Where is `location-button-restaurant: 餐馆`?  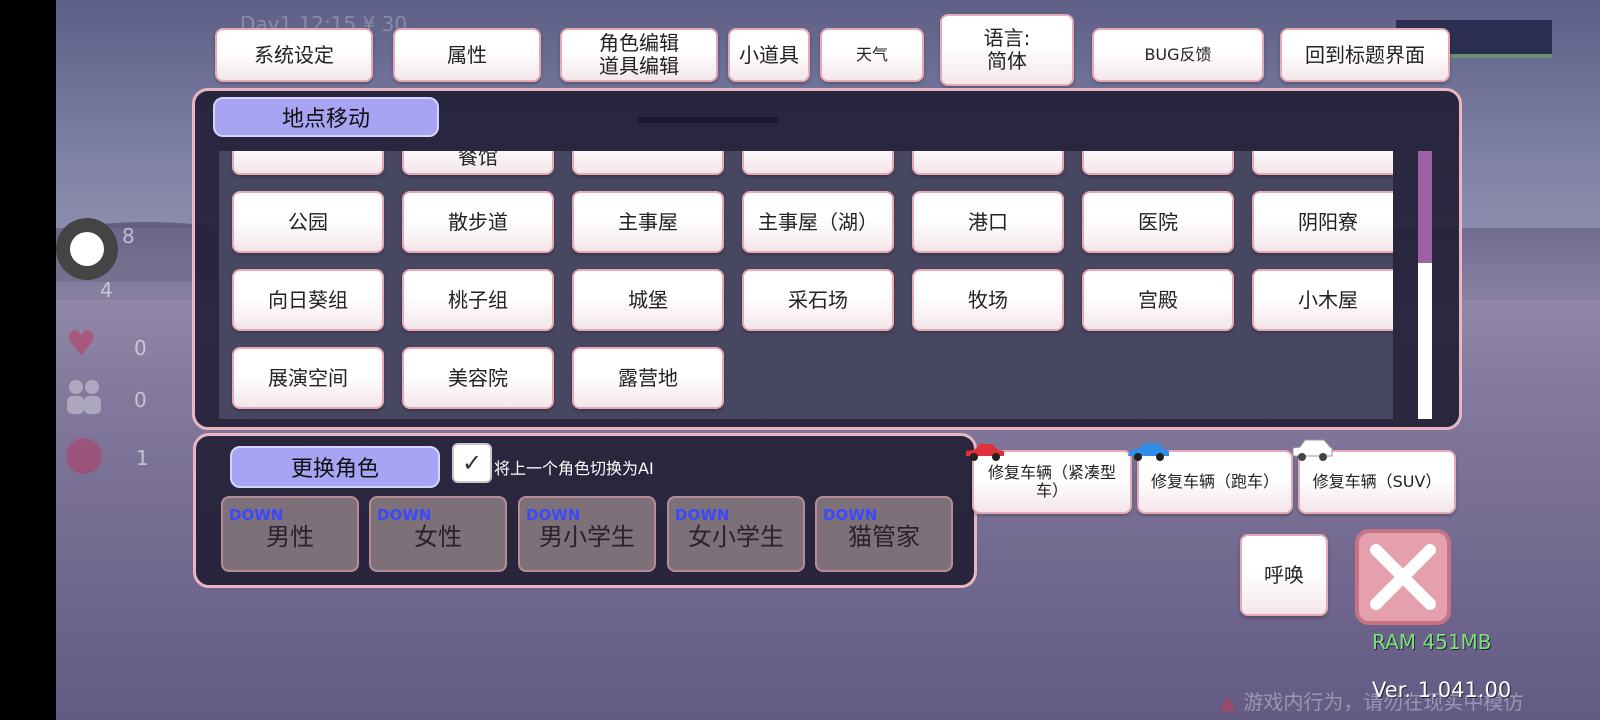 location-button-restaurant: 餐馆 is located at coordinates (478, 163).